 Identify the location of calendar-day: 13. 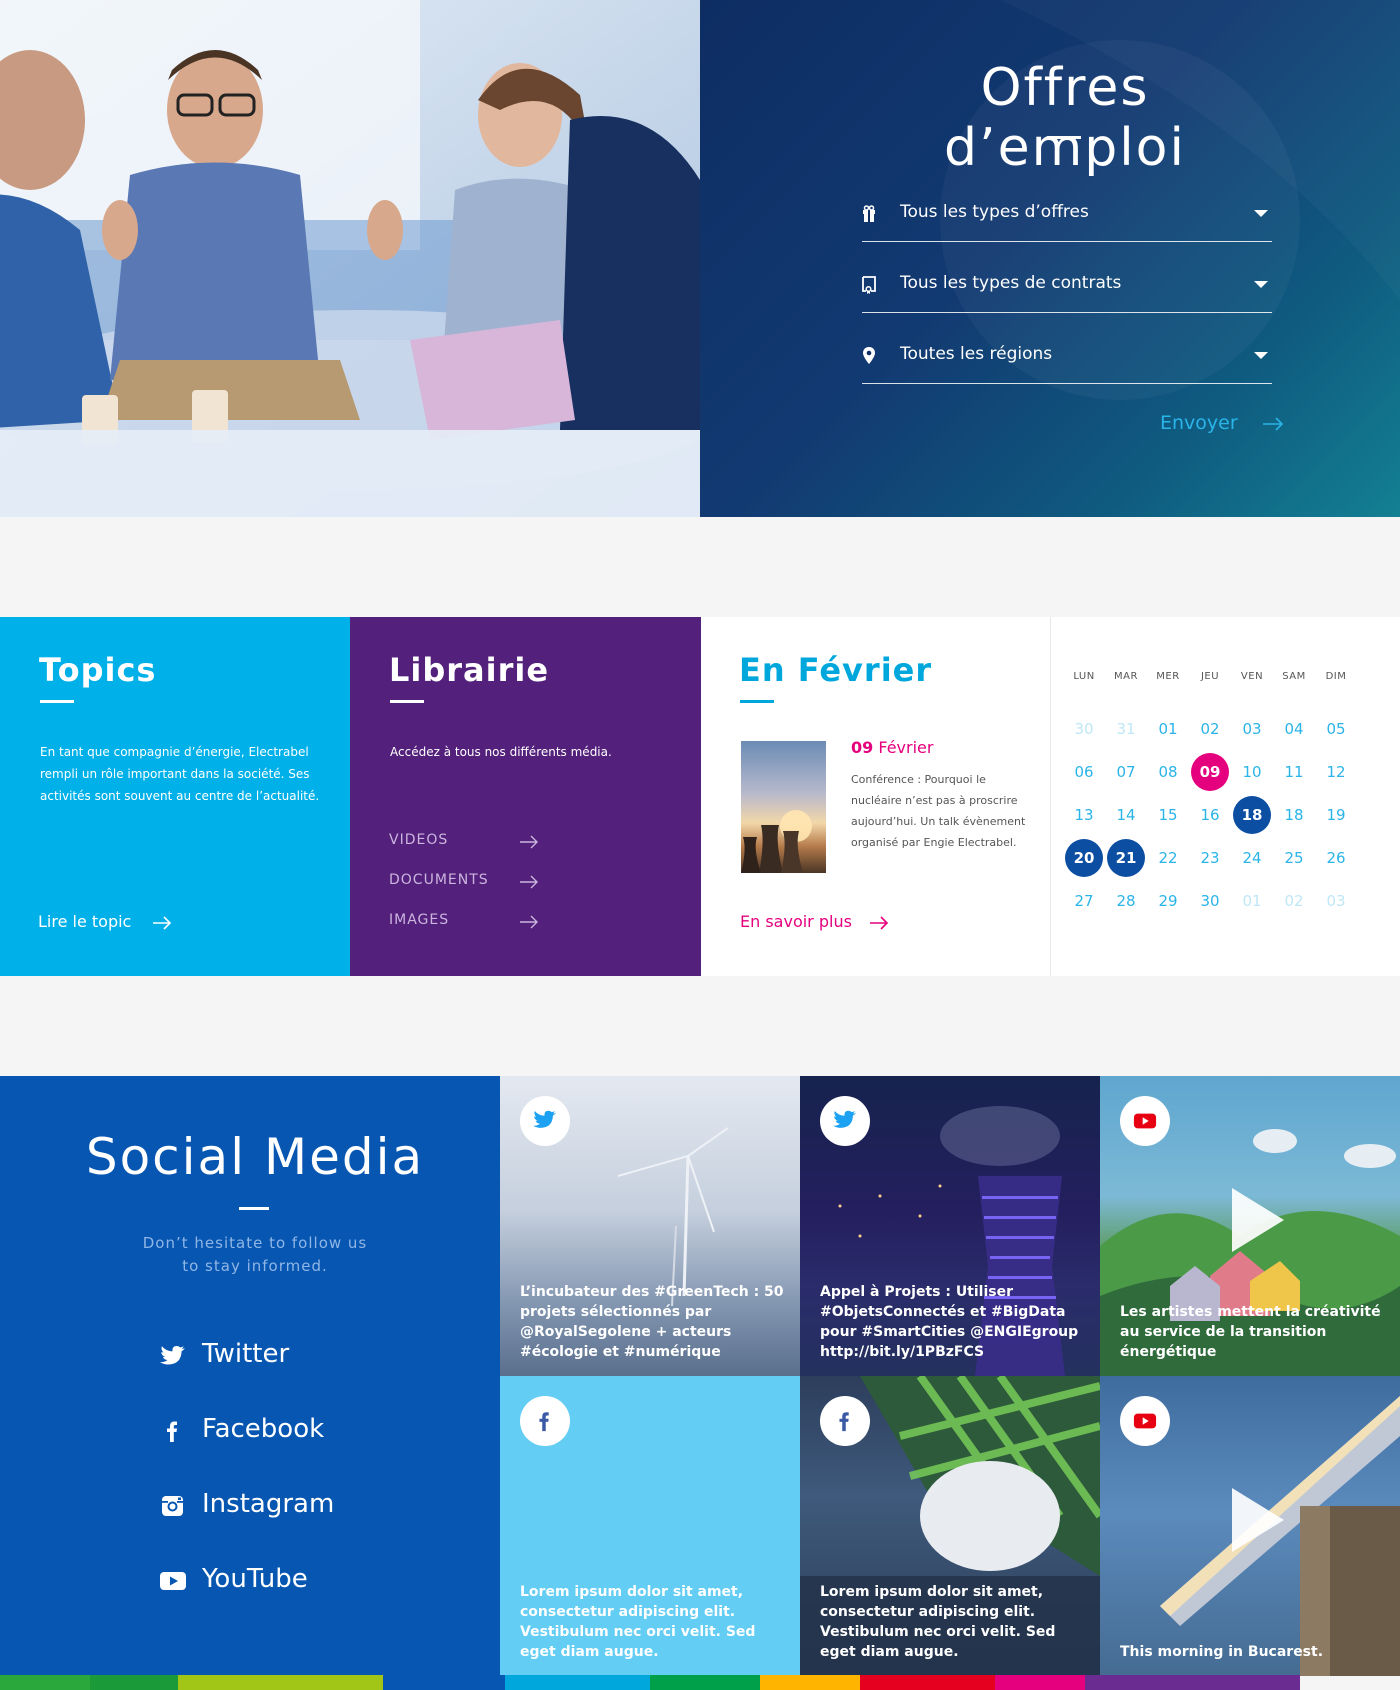
(1084, 815).